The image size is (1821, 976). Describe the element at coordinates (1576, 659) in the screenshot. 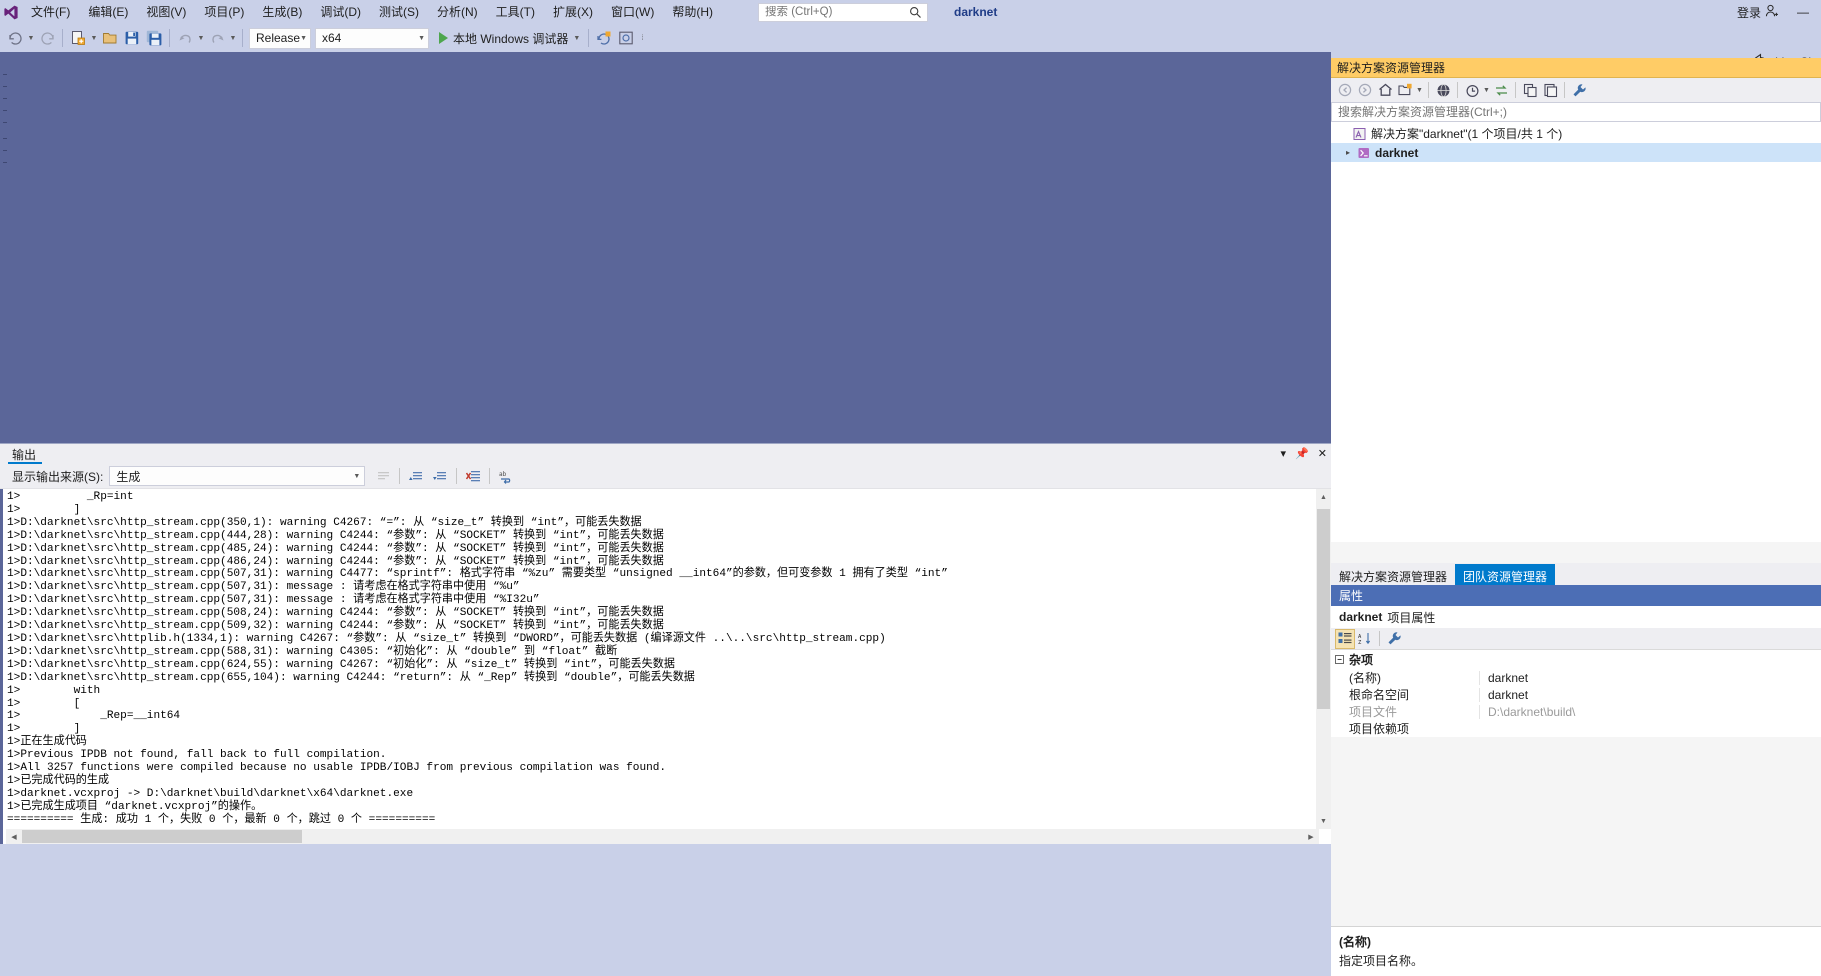

I see `property-category-misc: − 杂项` at that location.